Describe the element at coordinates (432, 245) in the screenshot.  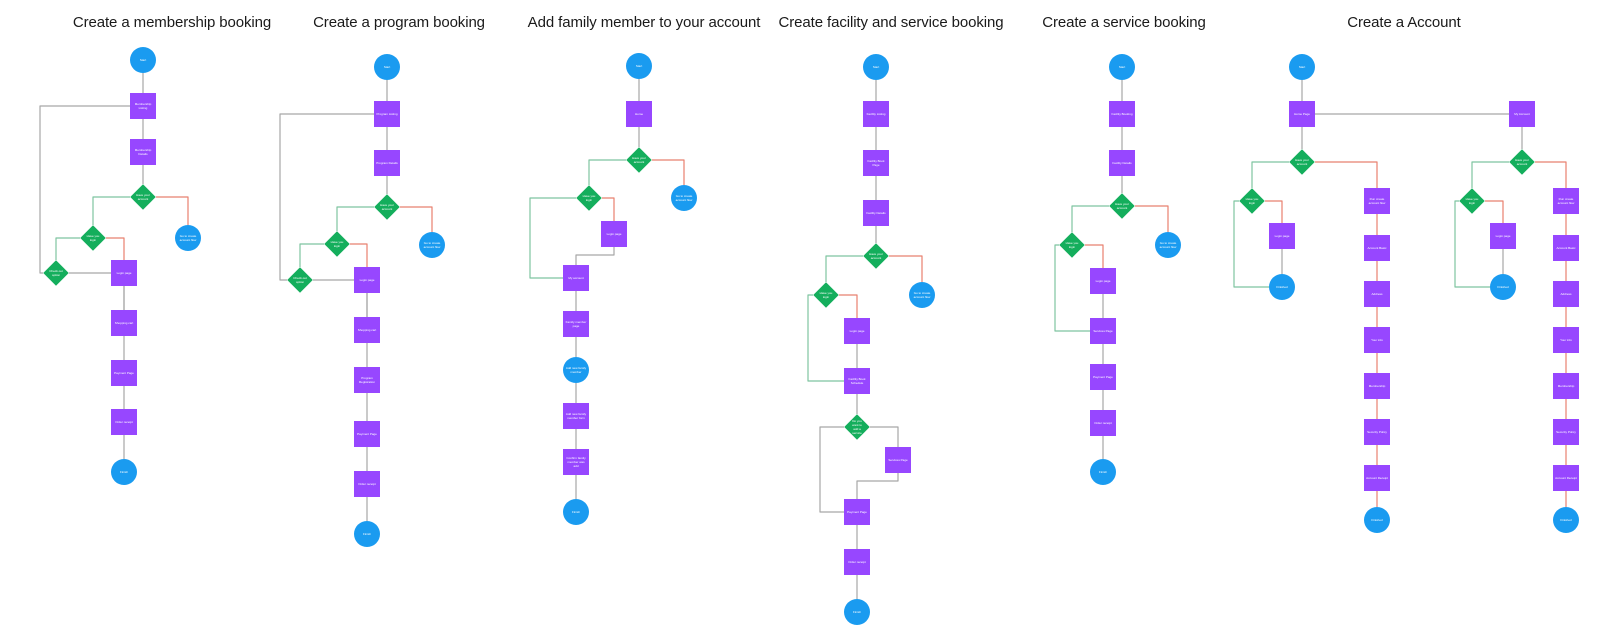
I see `terminal-node-program-create-account: Go to create account flow` at that location.